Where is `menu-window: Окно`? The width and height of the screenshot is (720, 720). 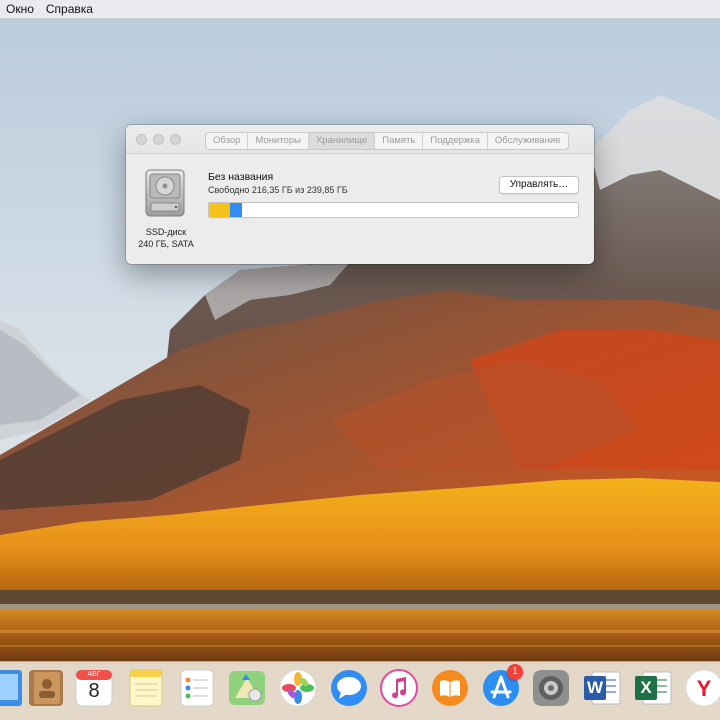 menu-window: Окно is located at coordinates (20, 9).